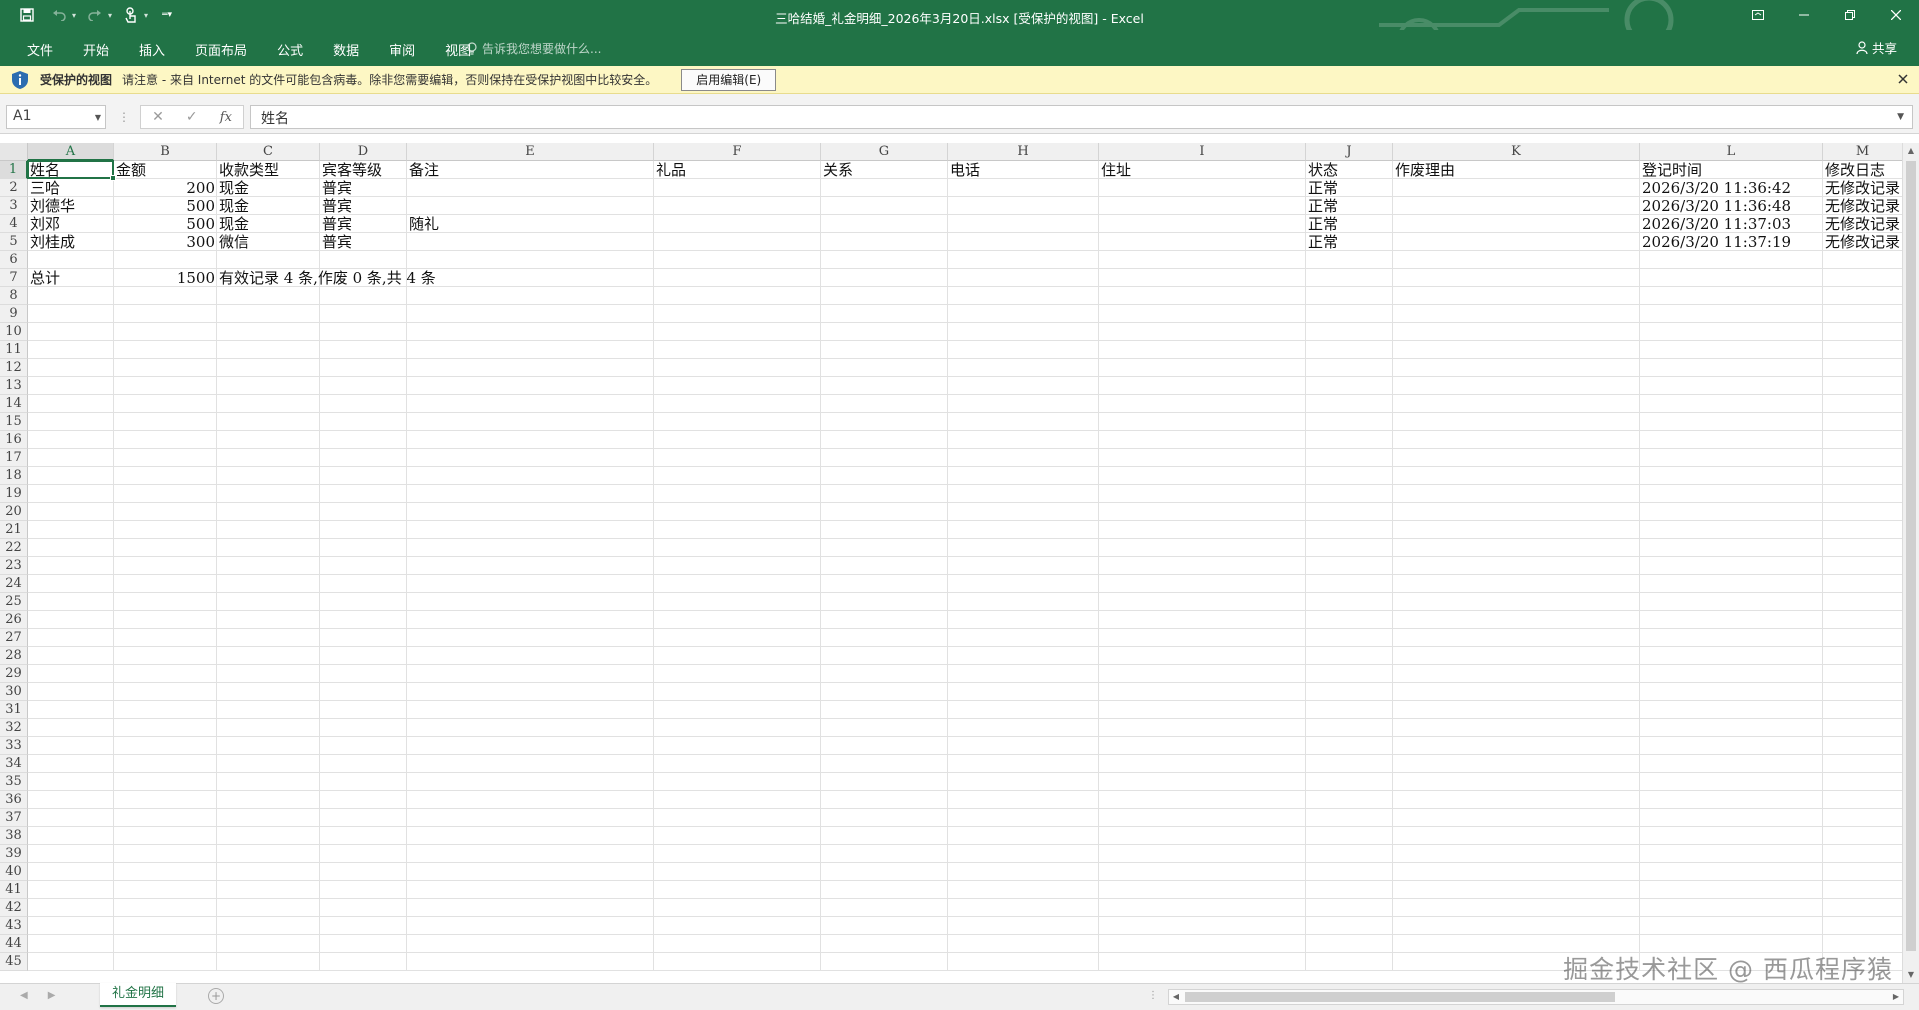 This screenshot has width=1919, height=1010. What do you see at coordinates (1862, 224) in the screenshot?
I see `cell-m4: 无修改记录` at bounding box center [1862, 224].